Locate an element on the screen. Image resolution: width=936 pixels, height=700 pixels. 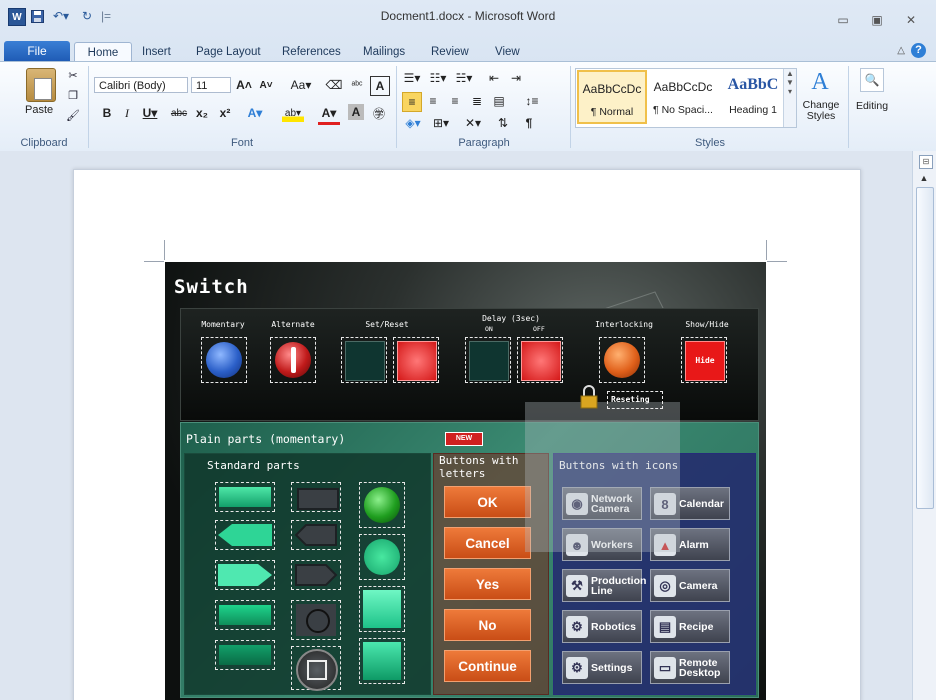
scroll-up-icon: ▲ is located at coordinates (924, 179).